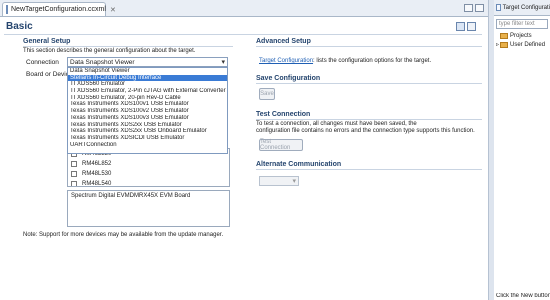 This screenshot has height=300, width=550. What do you see at coordinates (479, 8) in the screenshot?
I see `maximize-icon` at bounding box center [479, 8].